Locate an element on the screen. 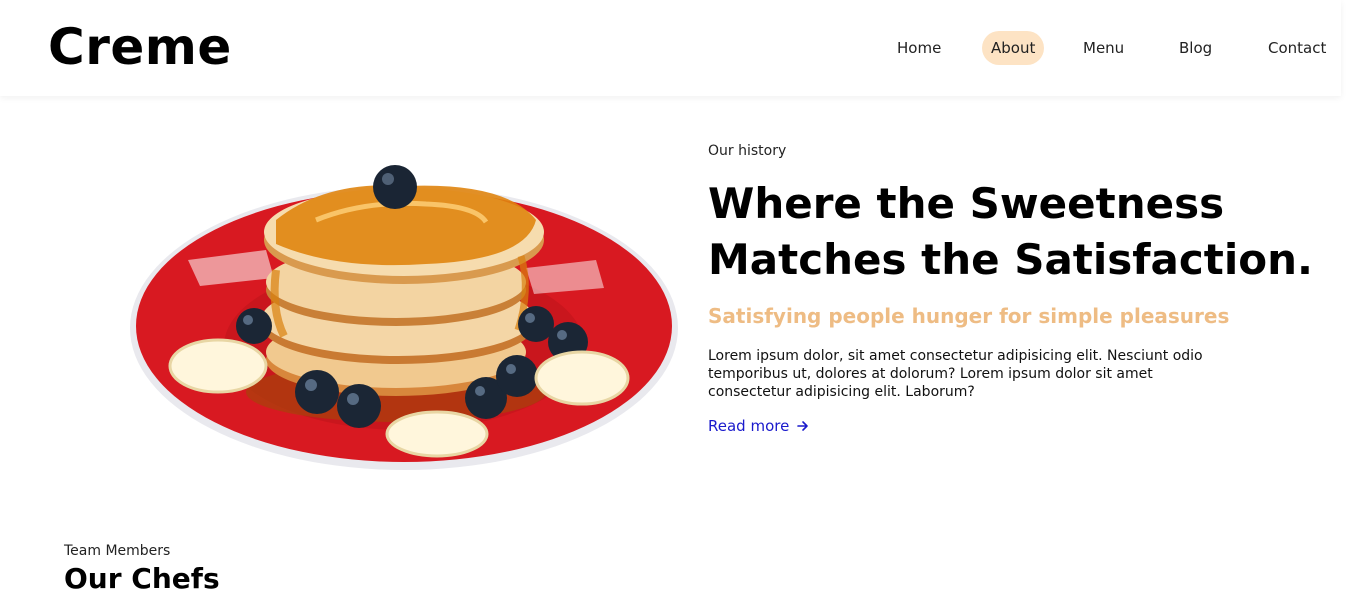  team-section-title: Our Chefs is located at coordinates (142, 578).